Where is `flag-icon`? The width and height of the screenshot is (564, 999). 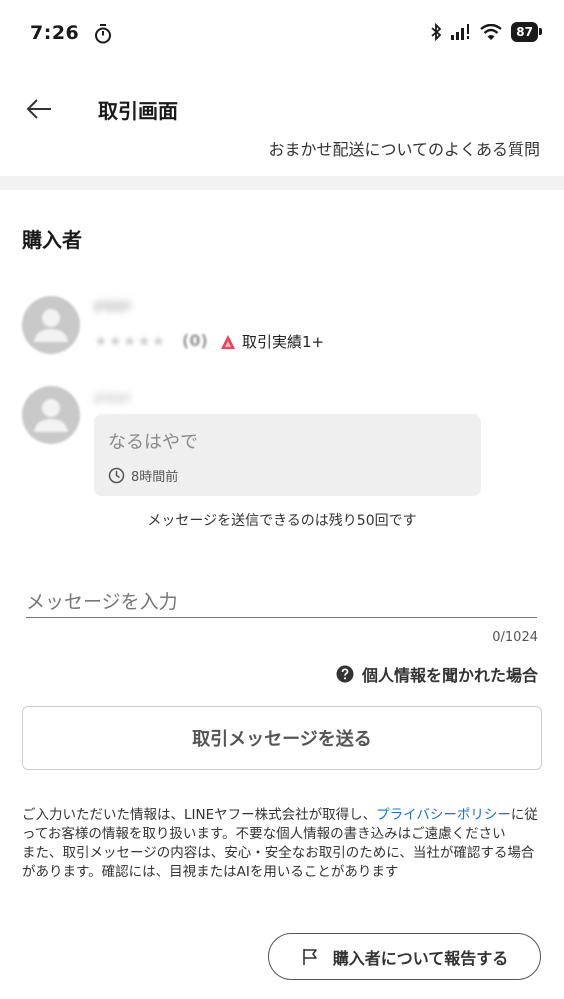
flag-icon is located at coordinates (309, 956).